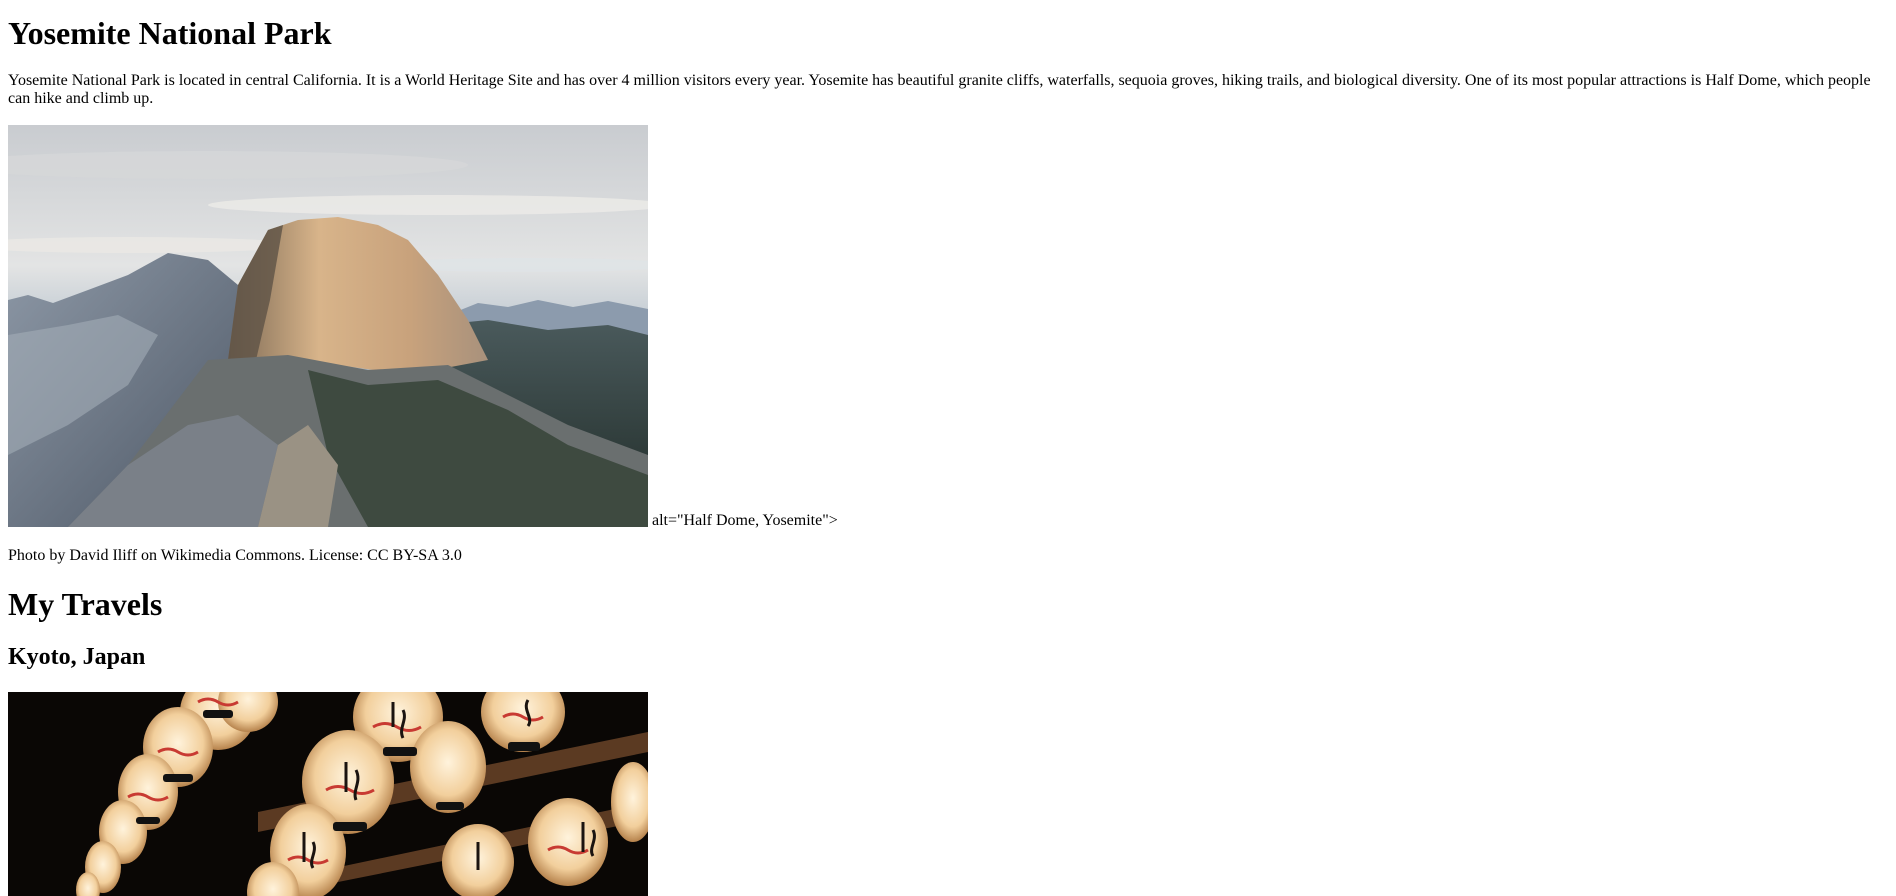  I want to click on section-heading: My Travels, so click(85, 604).